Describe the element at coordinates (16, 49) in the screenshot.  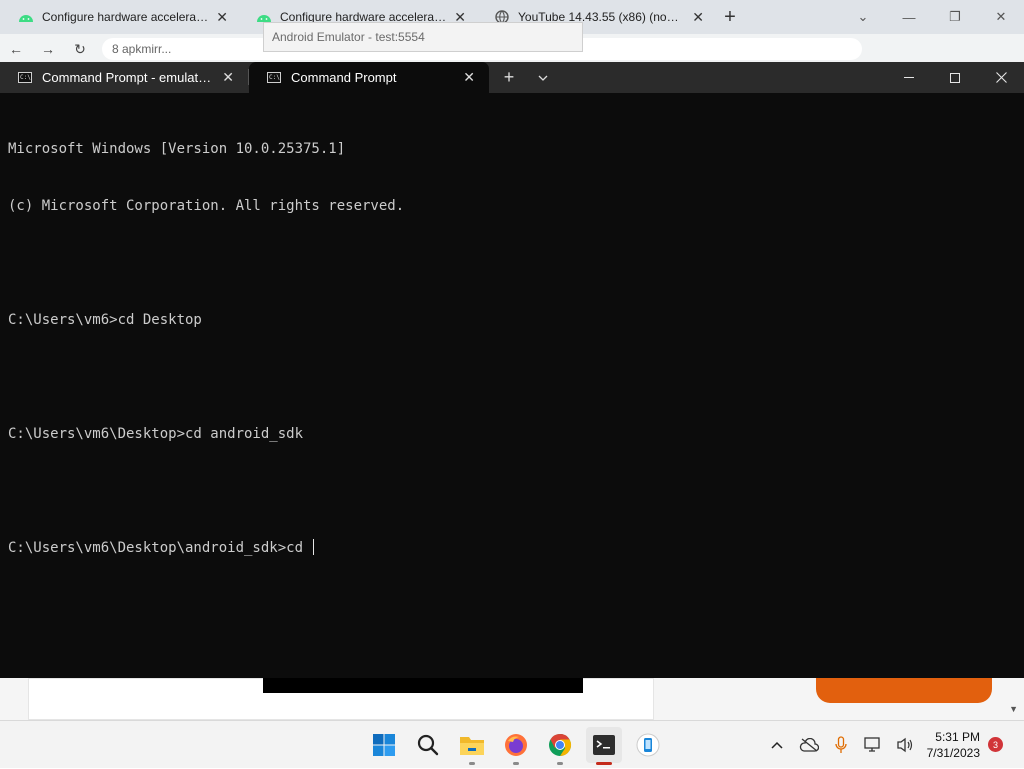
I see `back-icon: ←` at that location.